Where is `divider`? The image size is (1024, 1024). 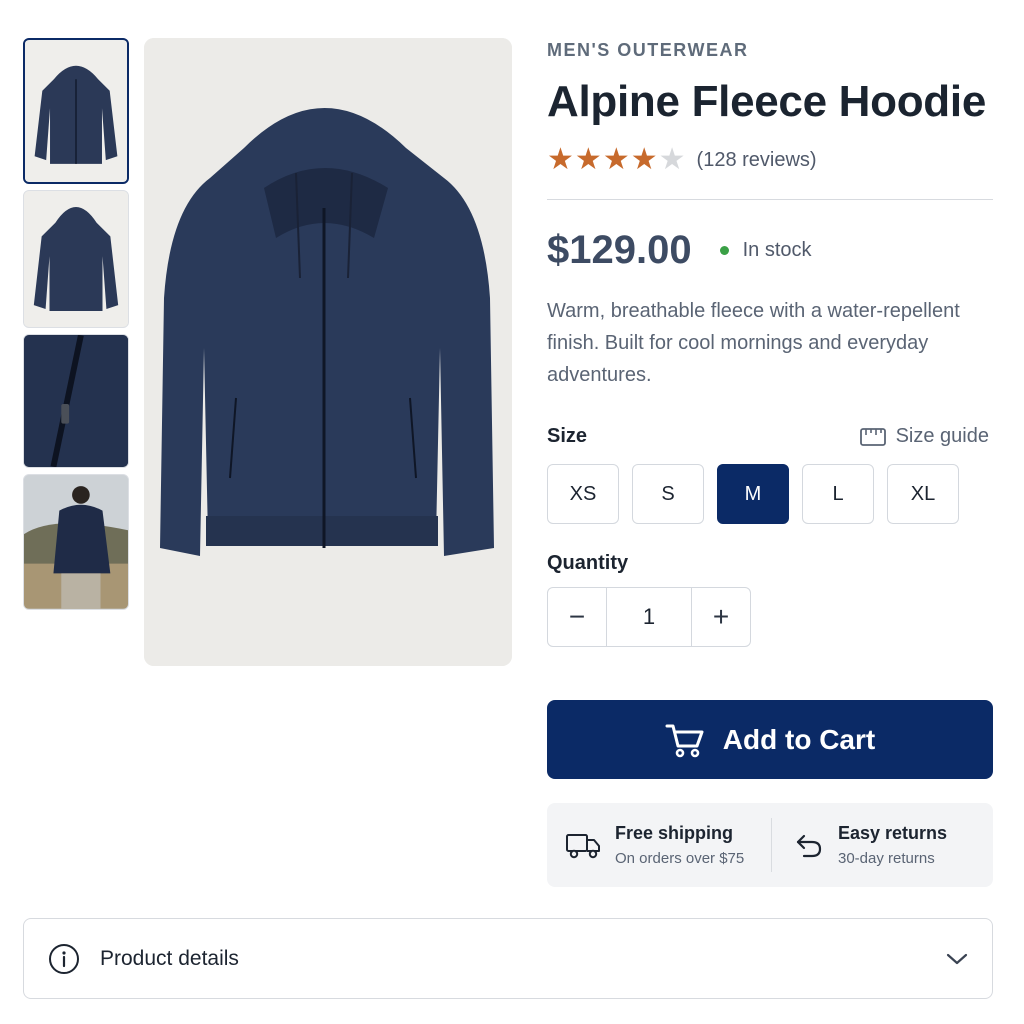 divider is located at coordinates (770, 199).